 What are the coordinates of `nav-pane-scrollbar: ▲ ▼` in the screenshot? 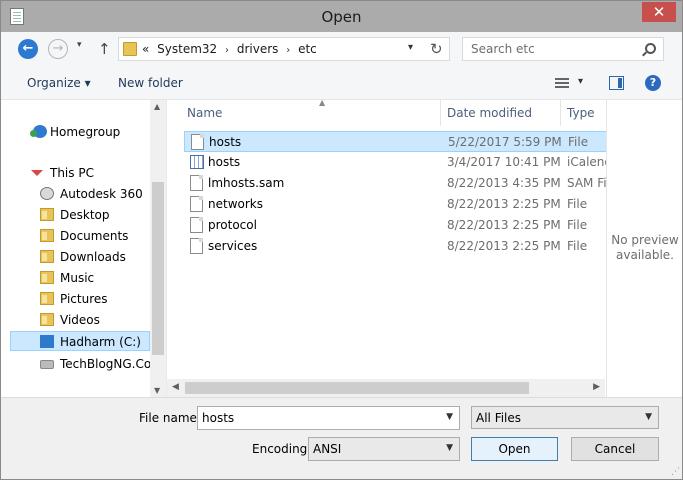 It's located at (158, 248).